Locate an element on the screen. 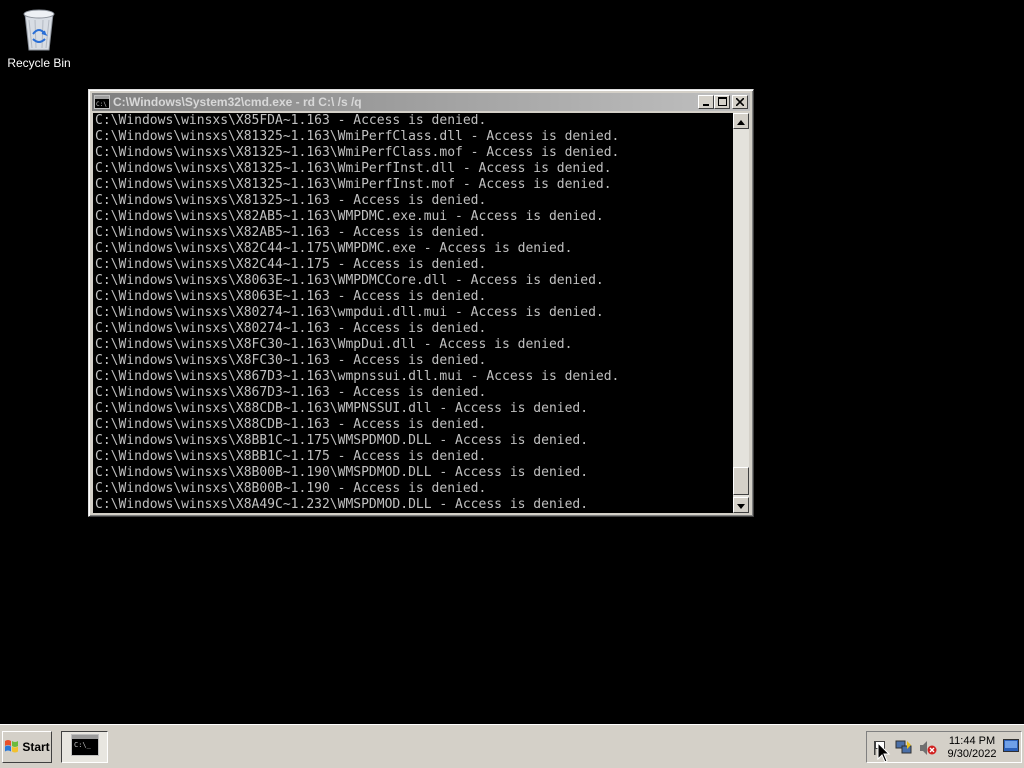  windows-logo-icon is located at coordinates (12, 747).